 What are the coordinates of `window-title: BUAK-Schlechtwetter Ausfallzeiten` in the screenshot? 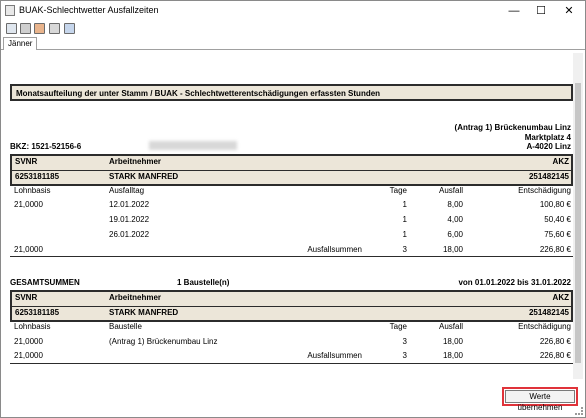 It's located at (89, 10).